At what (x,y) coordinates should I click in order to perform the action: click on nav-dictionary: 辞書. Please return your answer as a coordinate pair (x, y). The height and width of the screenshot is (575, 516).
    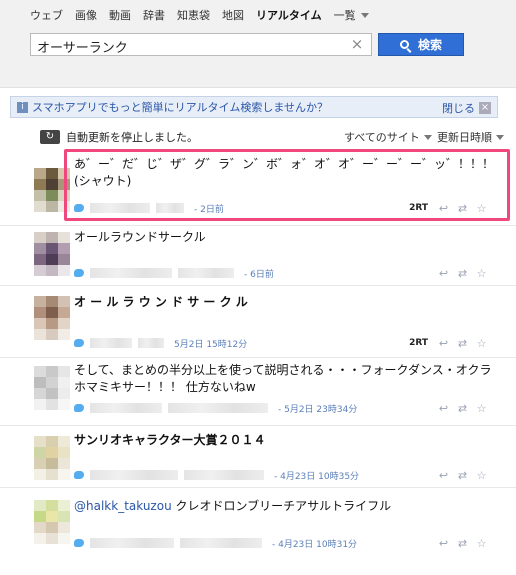
    Looking at the image, I should click on (154, 15).